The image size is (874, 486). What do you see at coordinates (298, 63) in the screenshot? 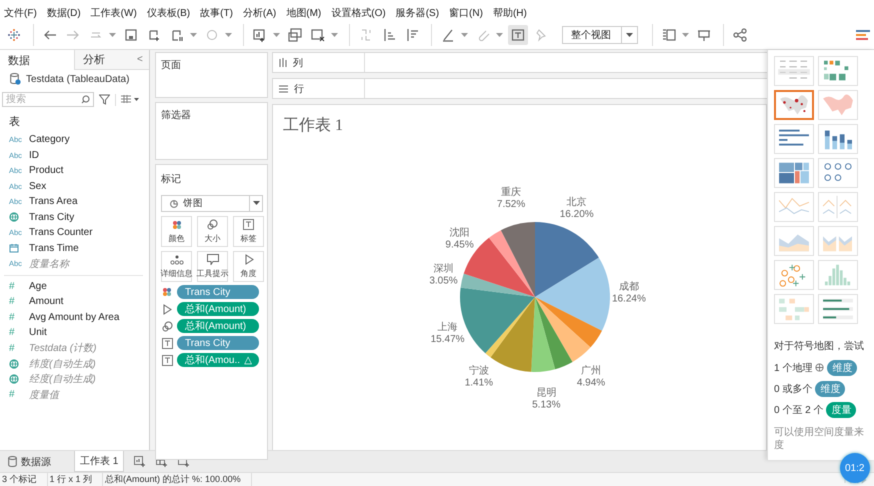
I see `columns-shelf-label: 列` at bounding box center [298, 63].